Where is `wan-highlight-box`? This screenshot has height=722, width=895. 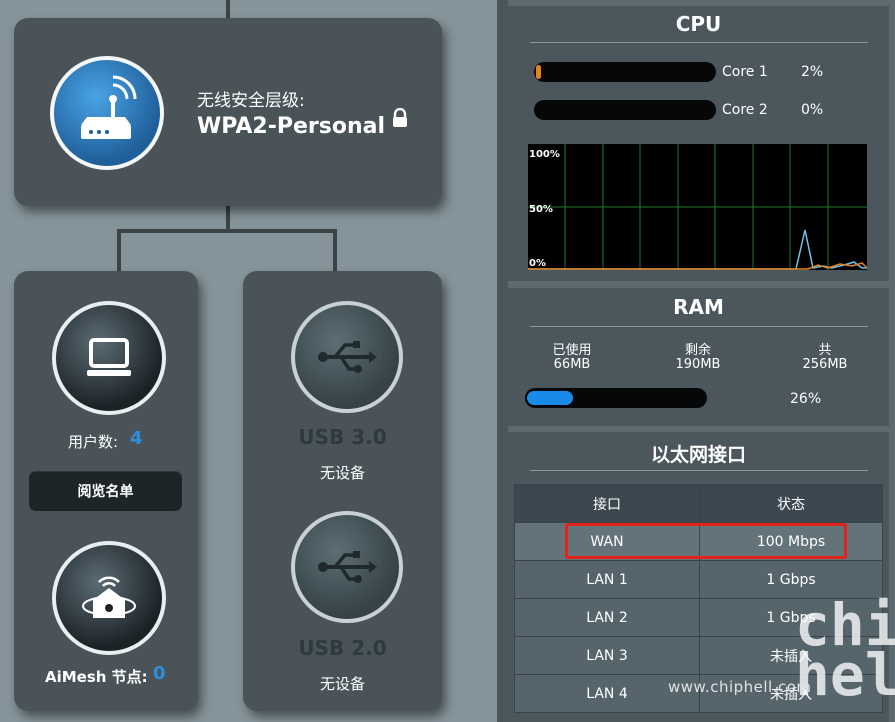
wan-highlight-box is located at coordinates (706, 541).